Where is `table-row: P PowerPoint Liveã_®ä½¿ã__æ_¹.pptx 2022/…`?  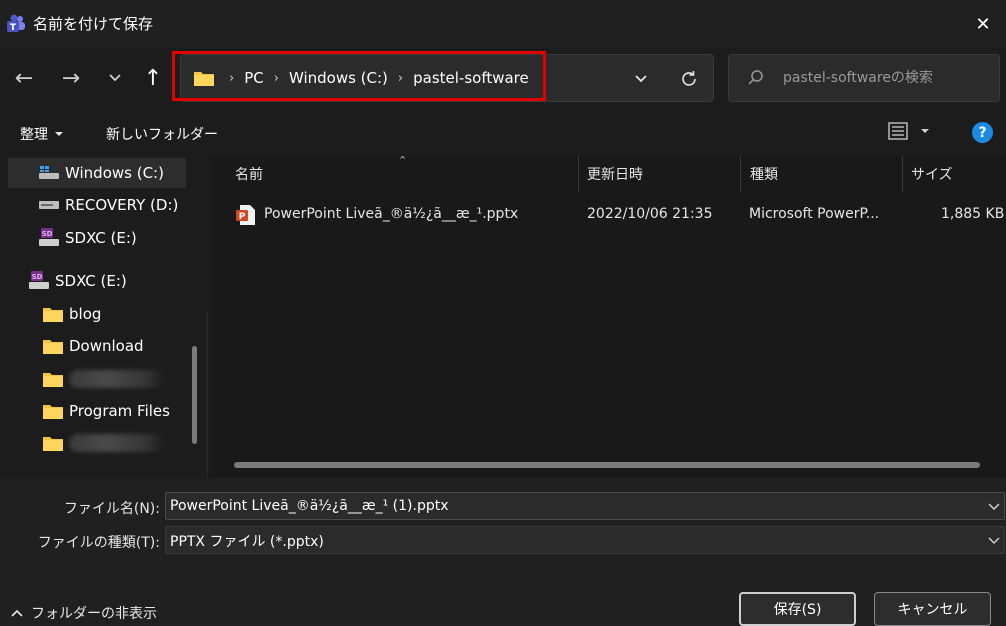
table-row: P PowerPoint Liveã_®ä½¿ã__æ_¹.pptx 2022/… is located at coordinates (617, 215).